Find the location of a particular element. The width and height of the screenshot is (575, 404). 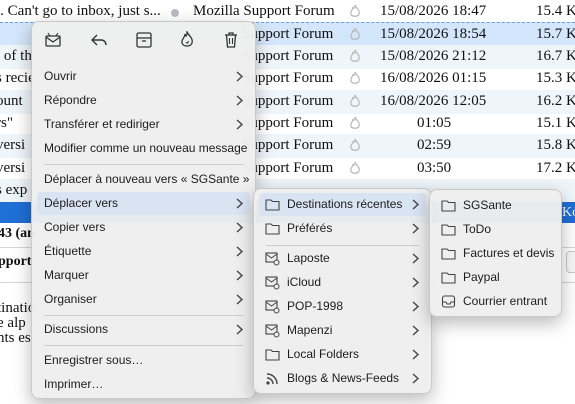

message-date: 15/08/2026 21:12 is located at coordinates (433, 56).